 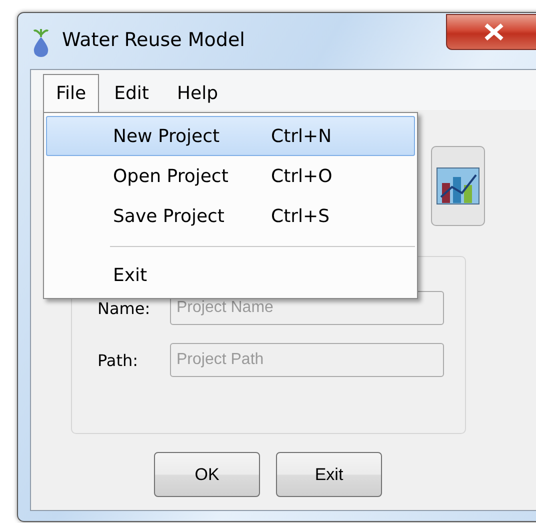 I want to click on menu-tab: File, so click(x=71, y=93).